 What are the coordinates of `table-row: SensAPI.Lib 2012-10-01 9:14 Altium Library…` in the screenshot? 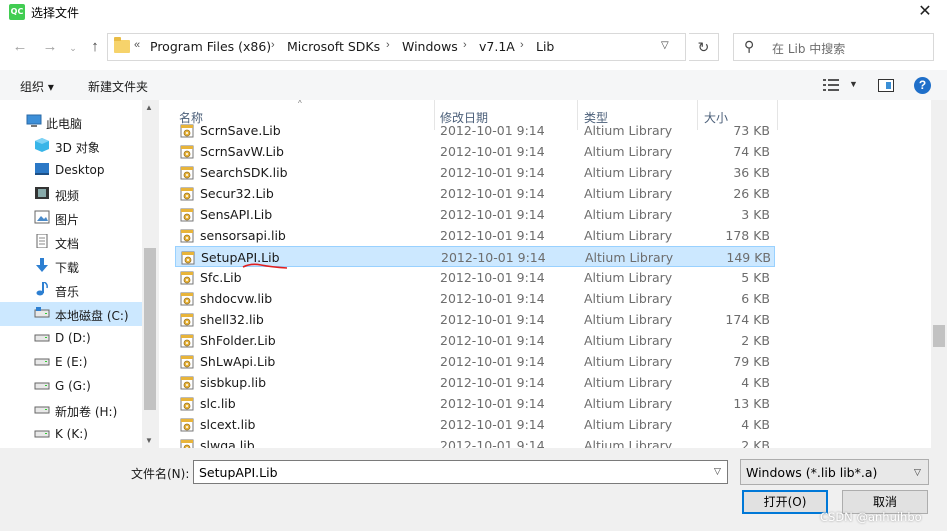 It's located at (475, 214).